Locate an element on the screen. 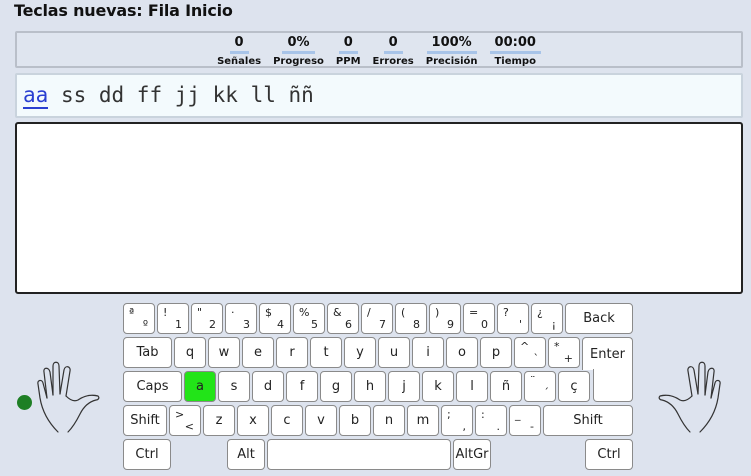 The width and height of the screenshot is (751, 476). key-backspace: Back is located at coordinates (599, 318).